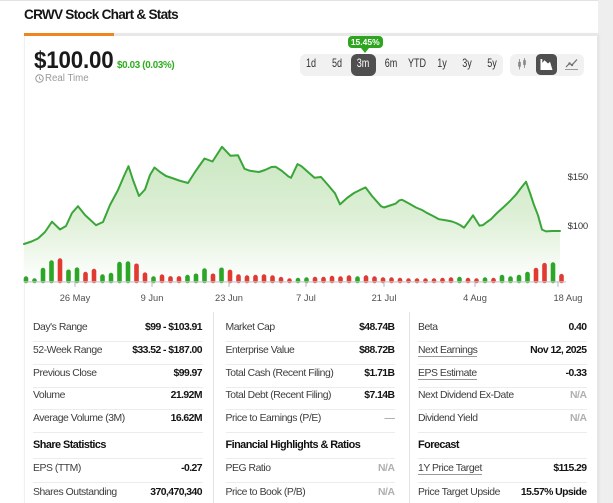 This screenshot has width=613, height=503. What do you see at coordinates (475, 298) in the screenshot?
I see `svg-text: 4 Aug` at bounding box center [475, 298].